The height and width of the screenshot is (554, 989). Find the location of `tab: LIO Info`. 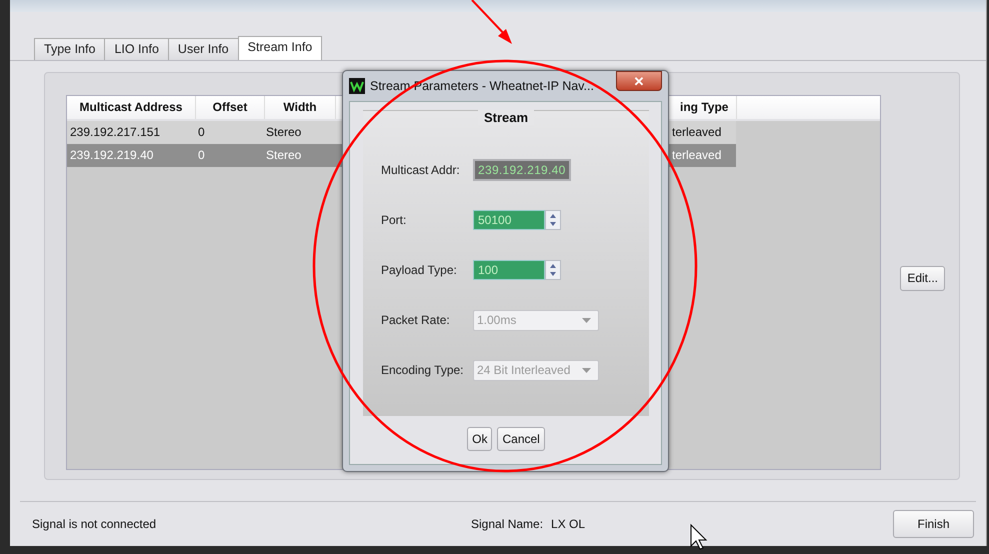

tab: LIO Info is located at coordinates (136, 49).